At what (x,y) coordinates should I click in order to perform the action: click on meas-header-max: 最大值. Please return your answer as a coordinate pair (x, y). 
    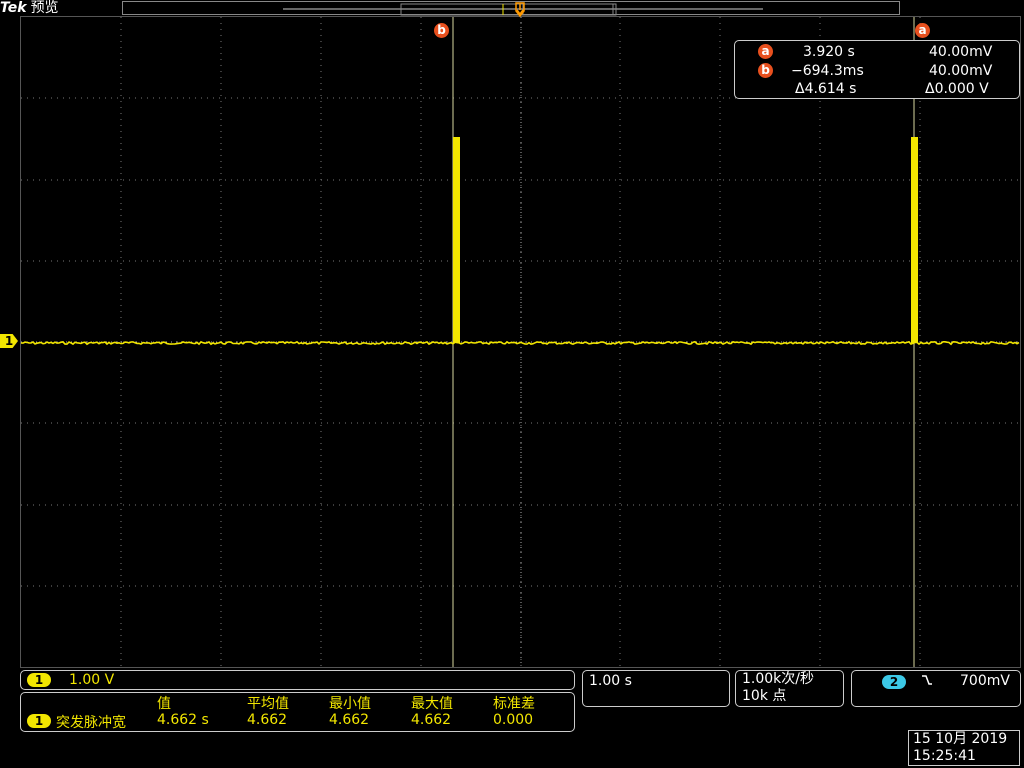
    Looking at the image, I should click on (432, 704).